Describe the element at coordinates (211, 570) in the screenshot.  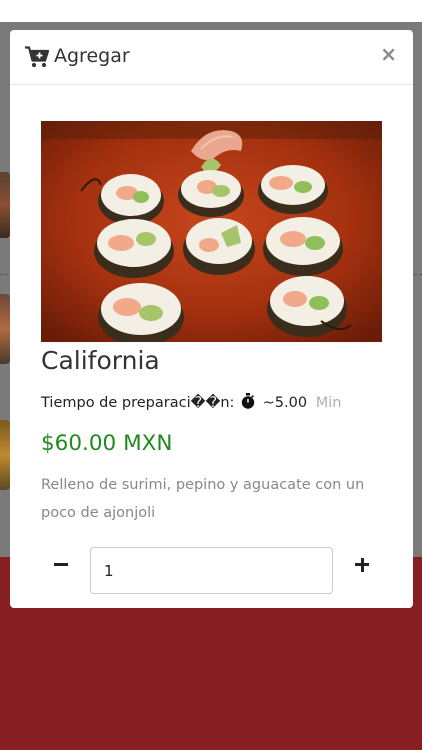
I see `quantity-input` at that location.